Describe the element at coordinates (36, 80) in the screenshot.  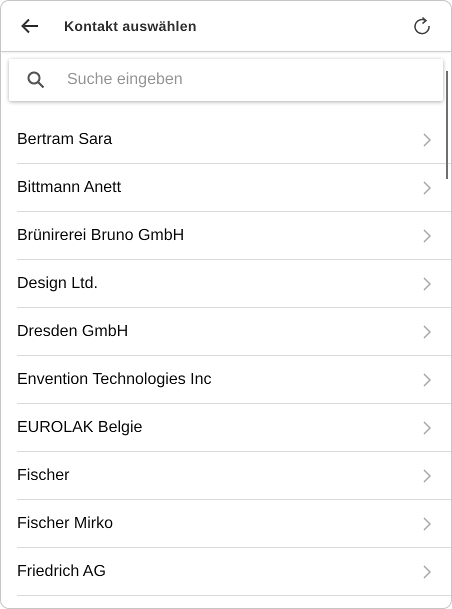
I see `search-icon` at that location.